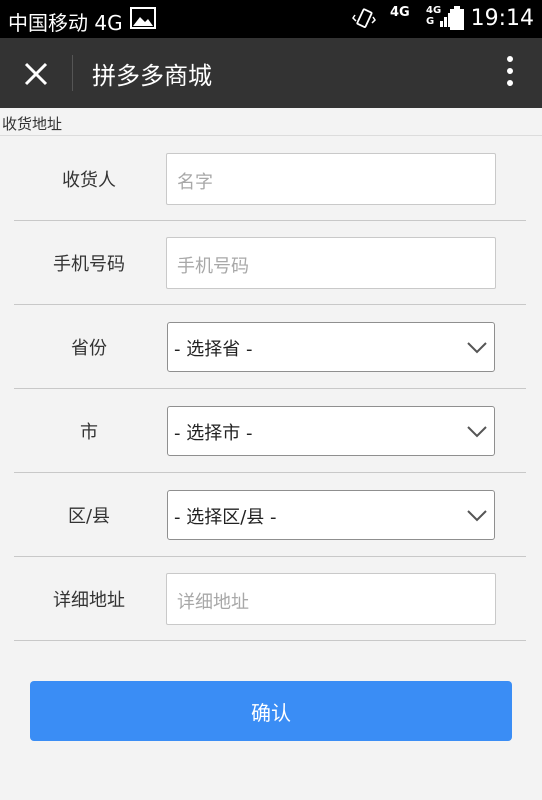  I want to click on section-header: 收货地址, so click(271, 122).